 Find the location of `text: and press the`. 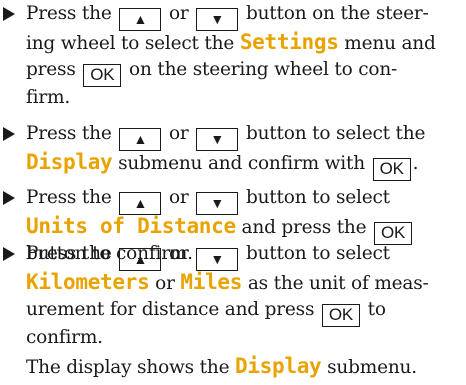

text: and press the is located at coordinates (304, 227).